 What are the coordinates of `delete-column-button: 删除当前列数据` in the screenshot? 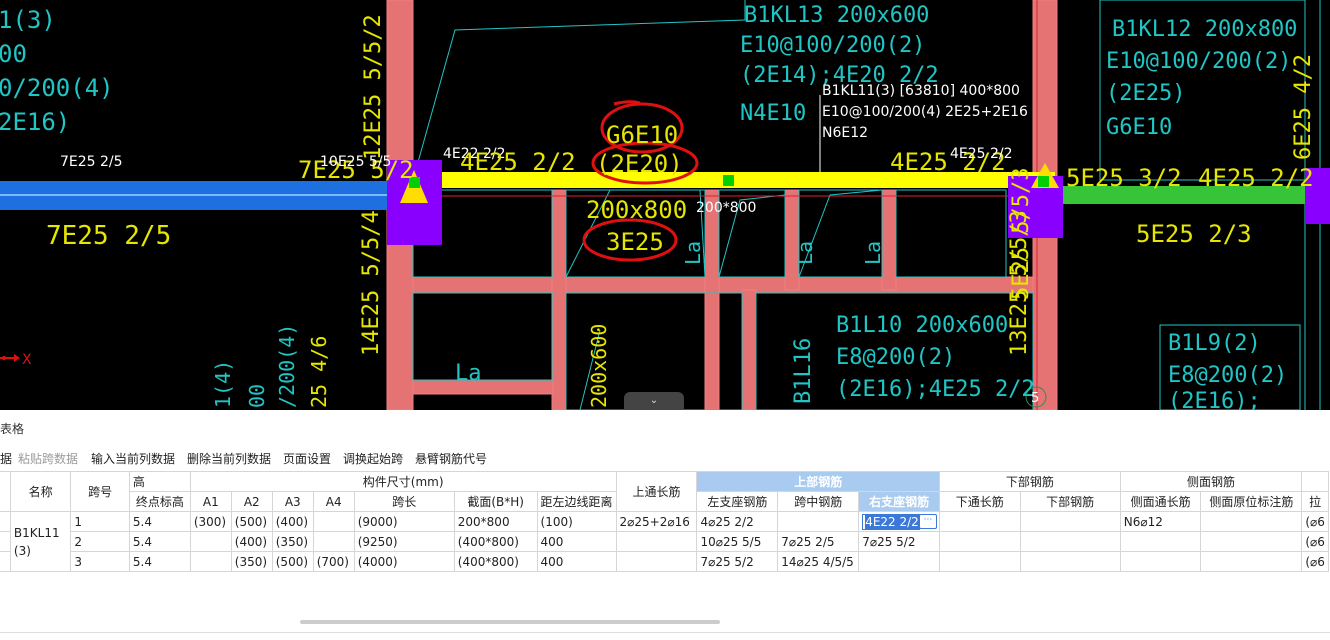 It's located at (229, 458).